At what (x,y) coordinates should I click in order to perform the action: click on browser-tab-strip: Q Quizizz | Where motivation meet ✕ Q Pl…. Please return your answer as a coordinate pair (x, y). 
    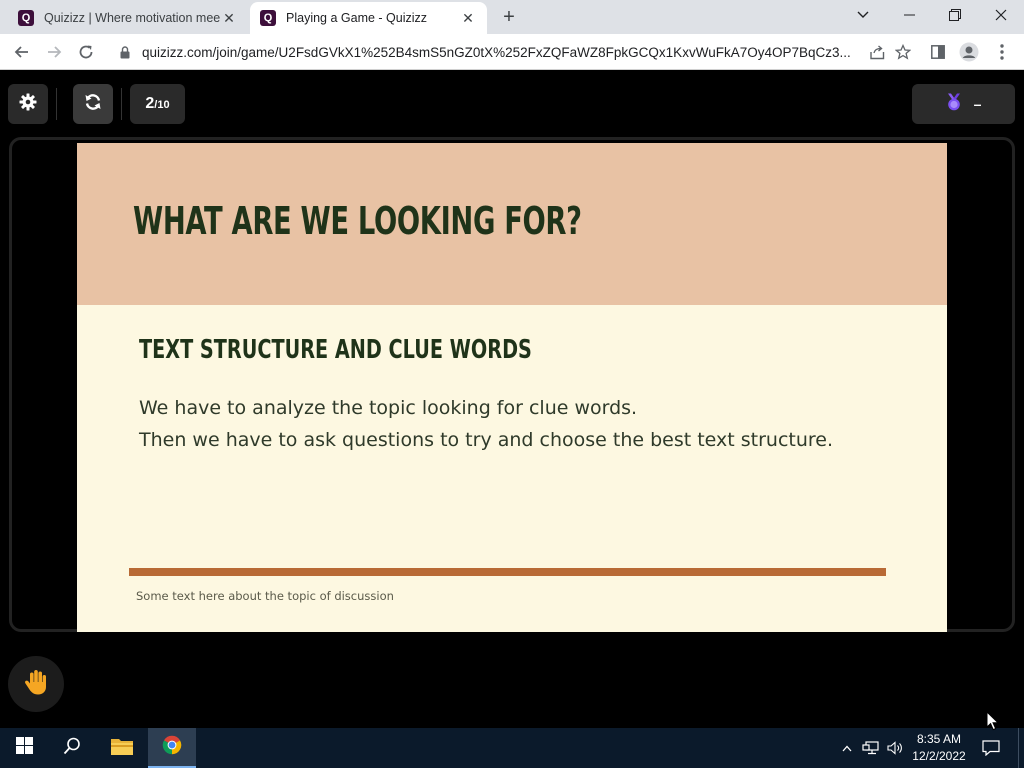
    Looking at the image, I should click on (512, 17).